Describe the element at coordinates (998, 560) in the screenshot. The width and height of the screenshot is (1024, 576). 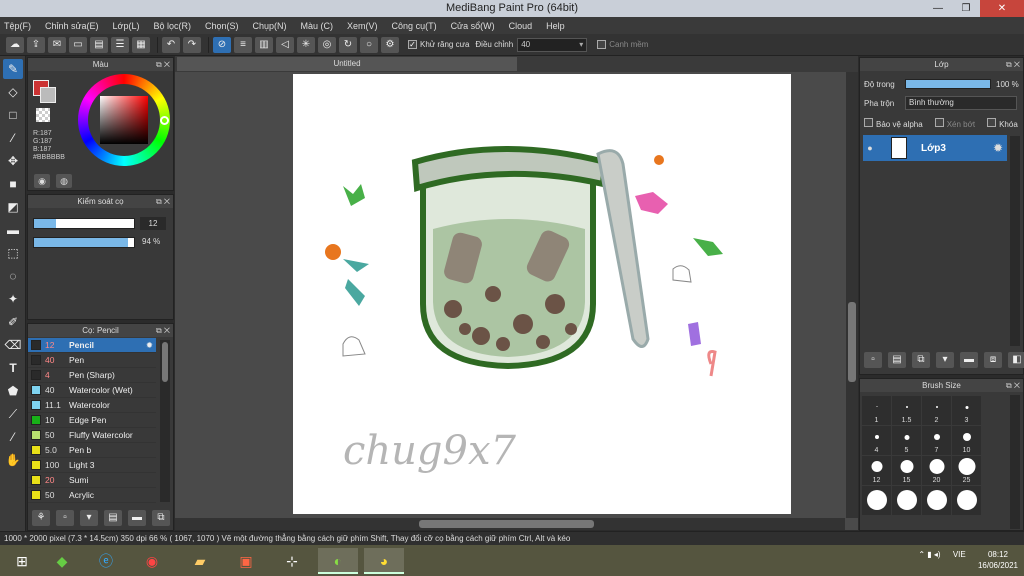
I see `clock: 08:12 16/06/2021` at that location.